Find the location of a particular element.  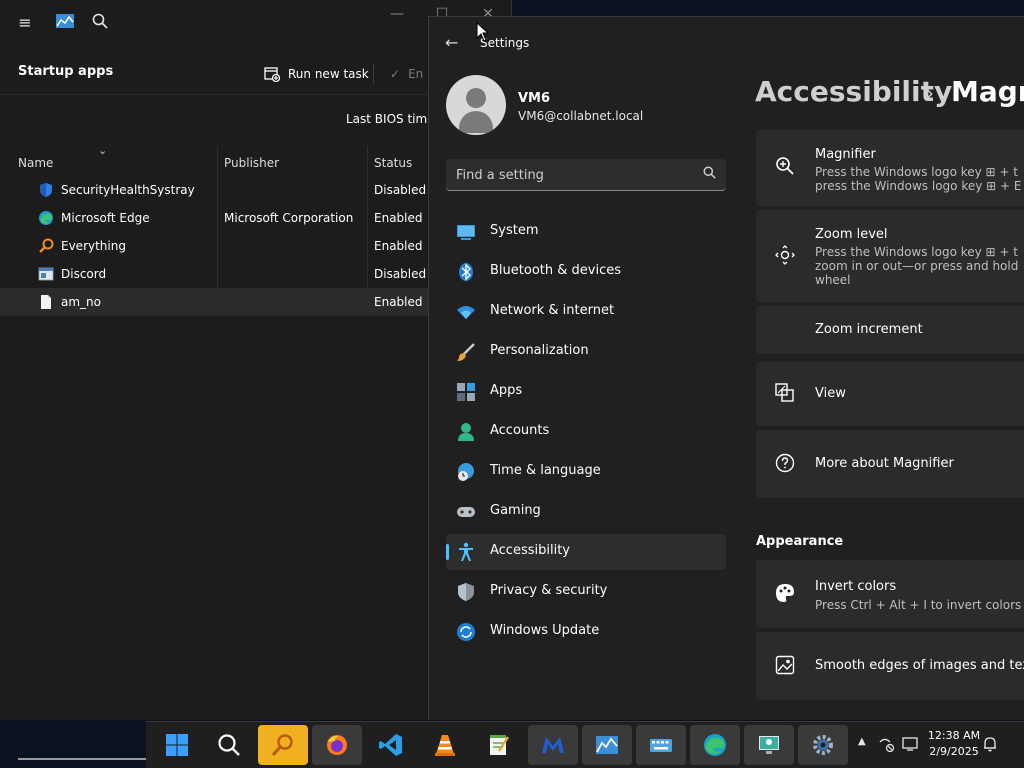

update-icon is located at coordinates (466, 632).